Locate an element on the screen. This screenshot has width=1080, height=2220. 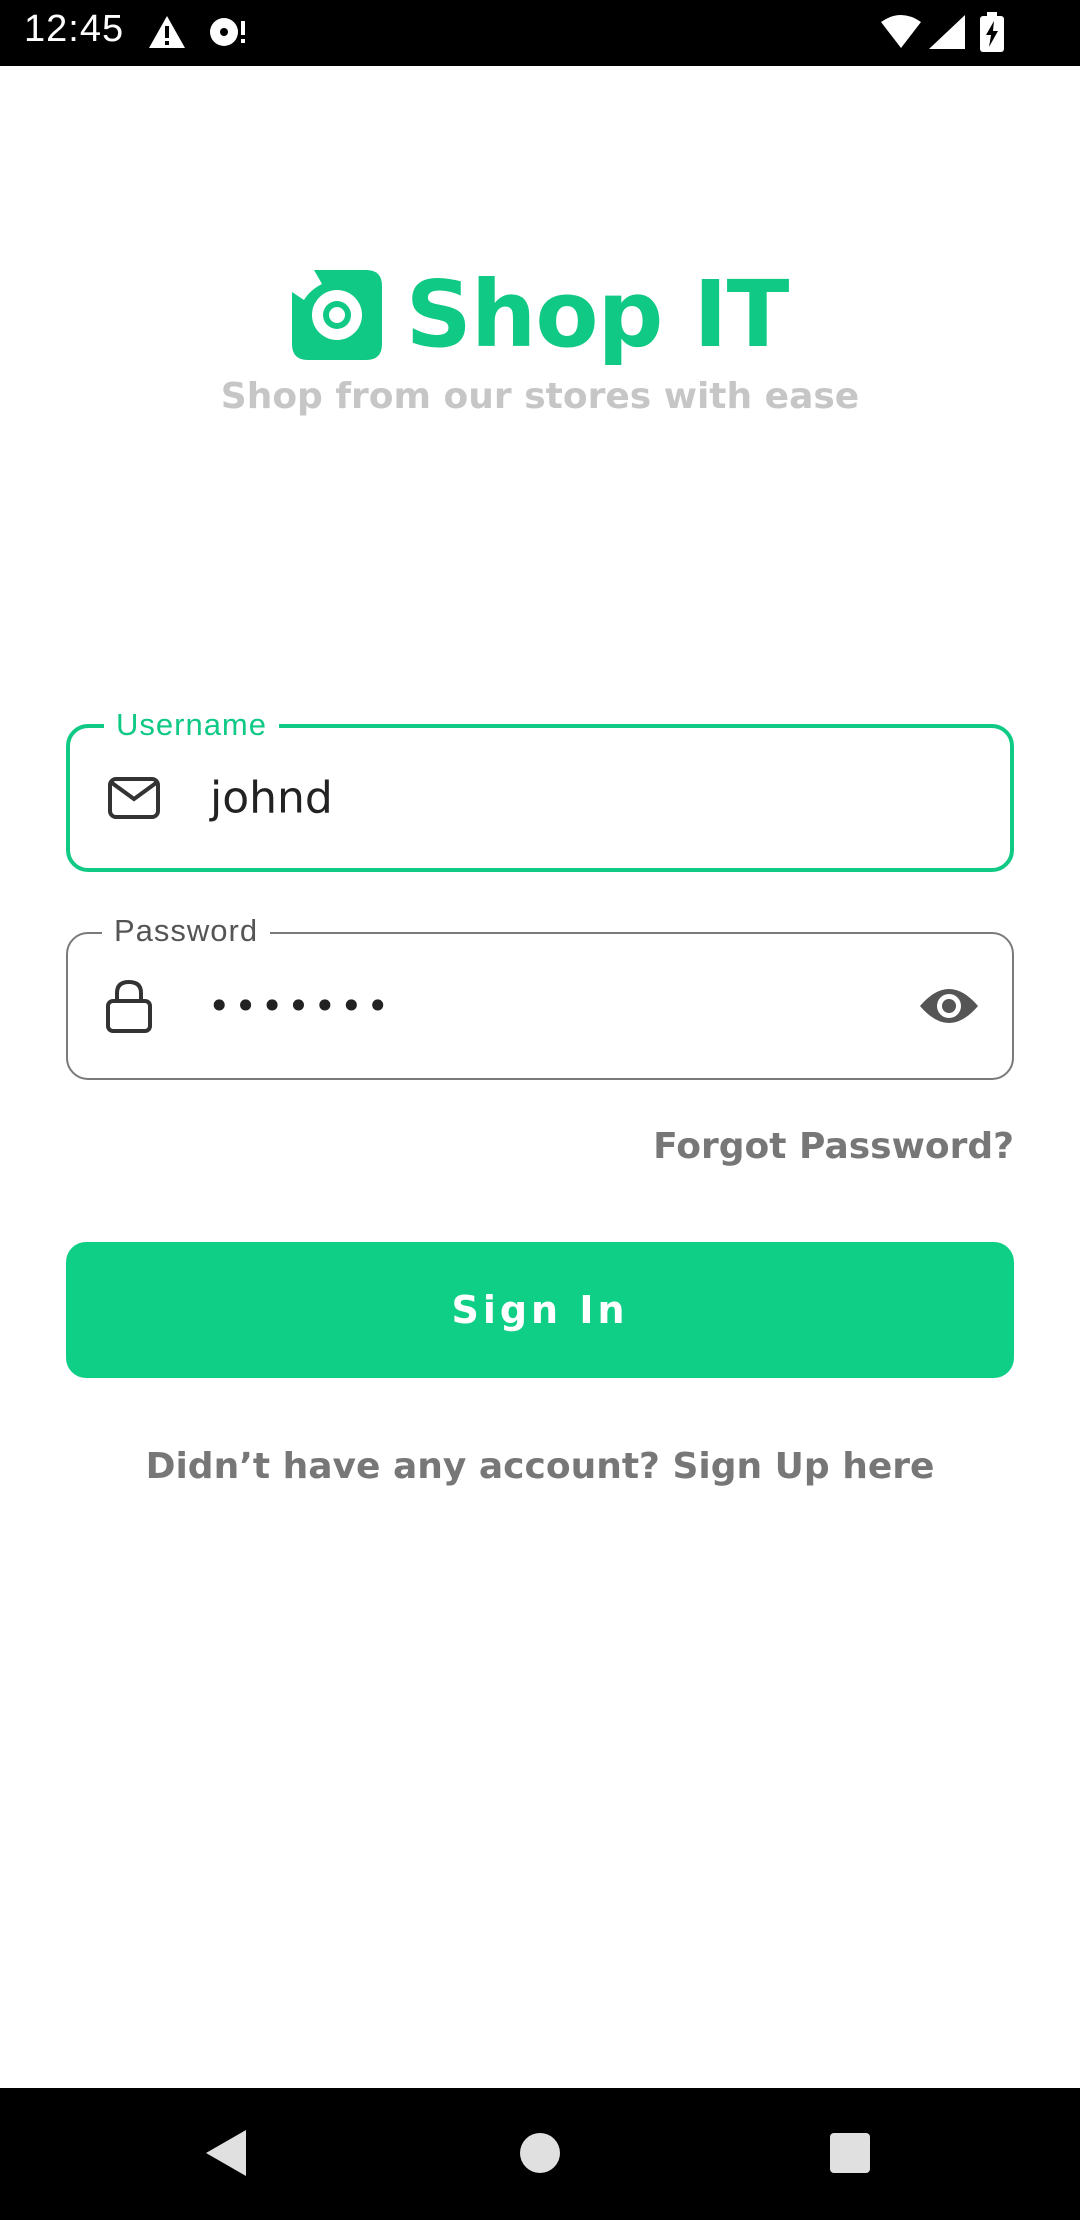
eye-icon is located at coordinates (949, 1006).